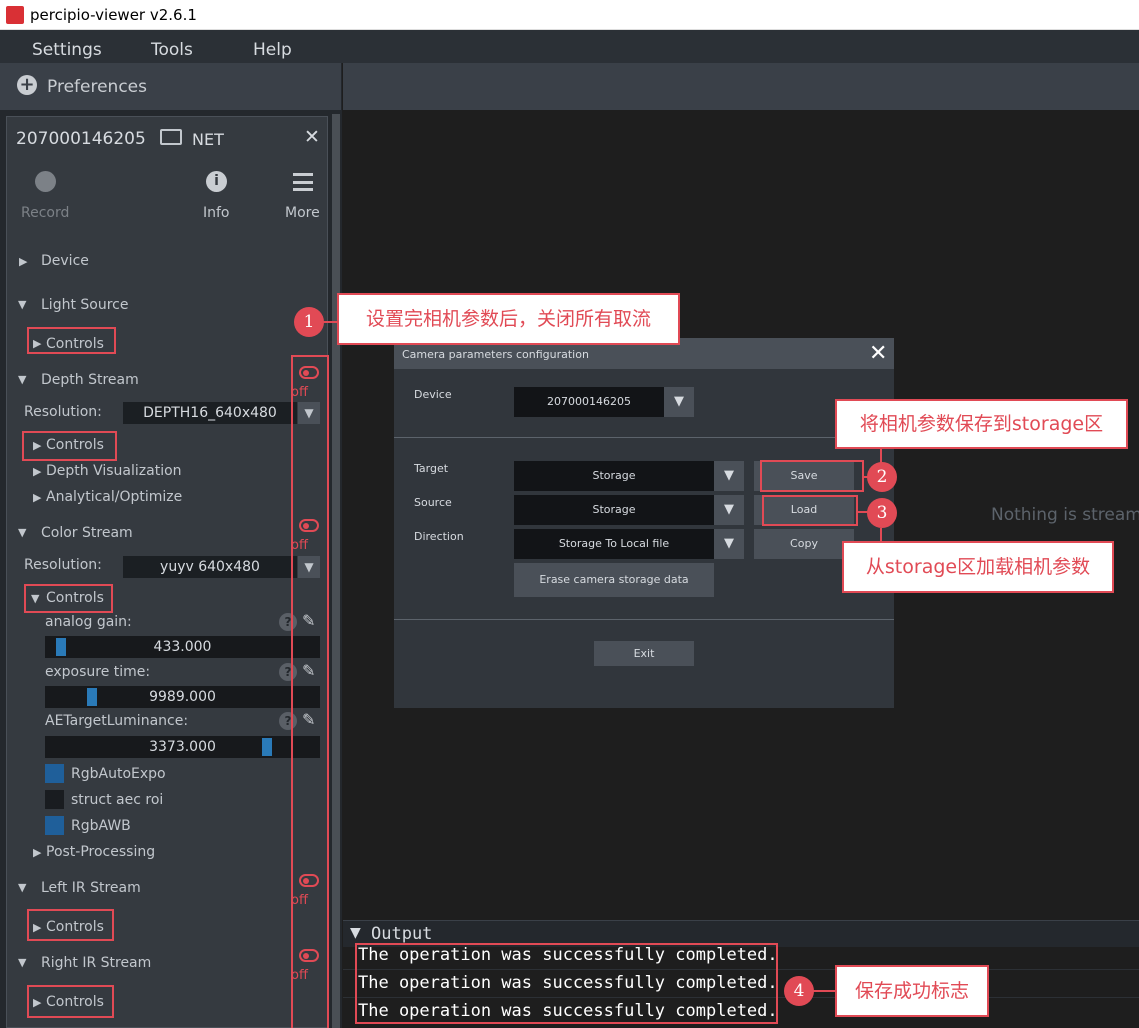 The height and width of the screenshot is (1028, 1139). I want to click on output-title: Output, so click(402, 934).